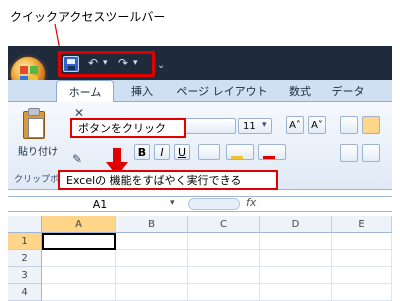 The width and height of the screenshot is (400, 301). What do you see at coordinates (272, 152) in the screenshot?
I see `font-color-button` at bounding box center [272, 152].